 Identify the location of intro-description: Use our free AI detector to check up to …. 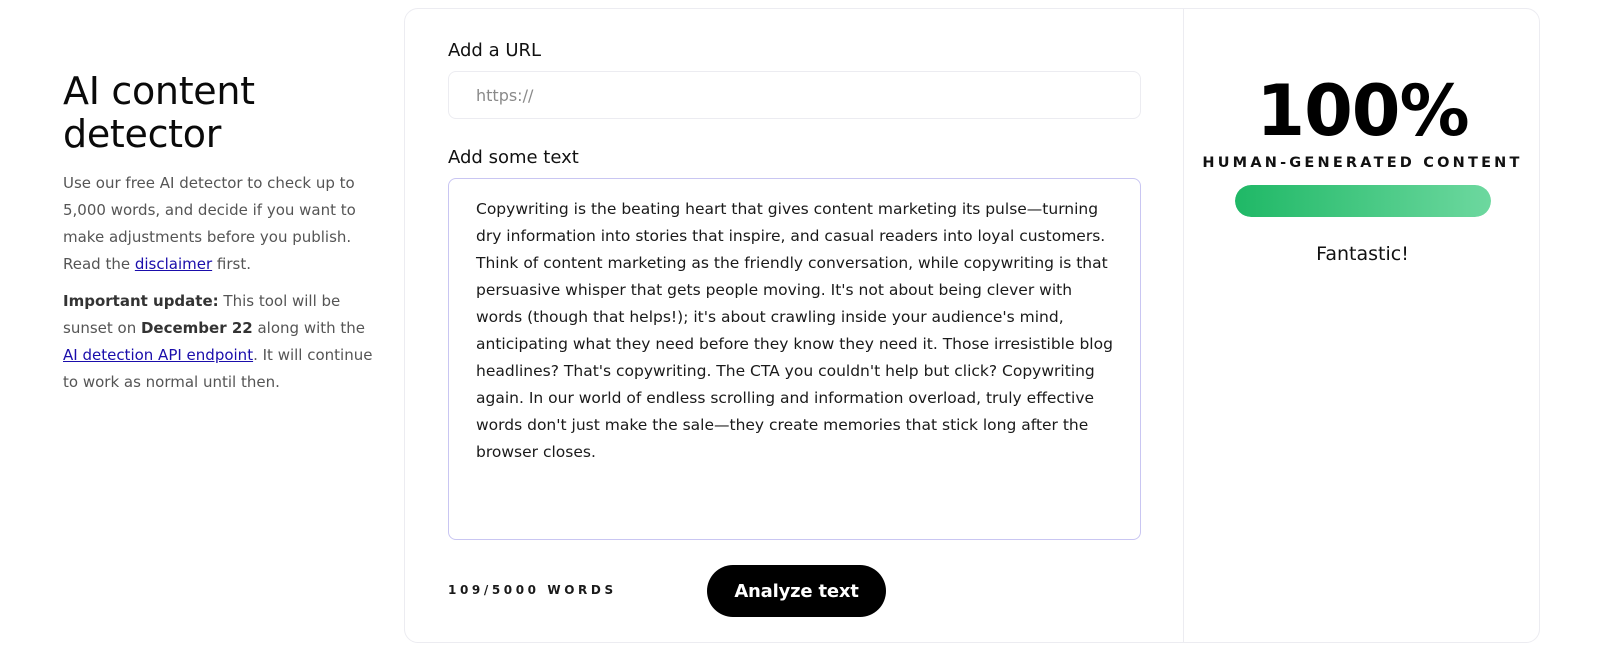
(220, 224).